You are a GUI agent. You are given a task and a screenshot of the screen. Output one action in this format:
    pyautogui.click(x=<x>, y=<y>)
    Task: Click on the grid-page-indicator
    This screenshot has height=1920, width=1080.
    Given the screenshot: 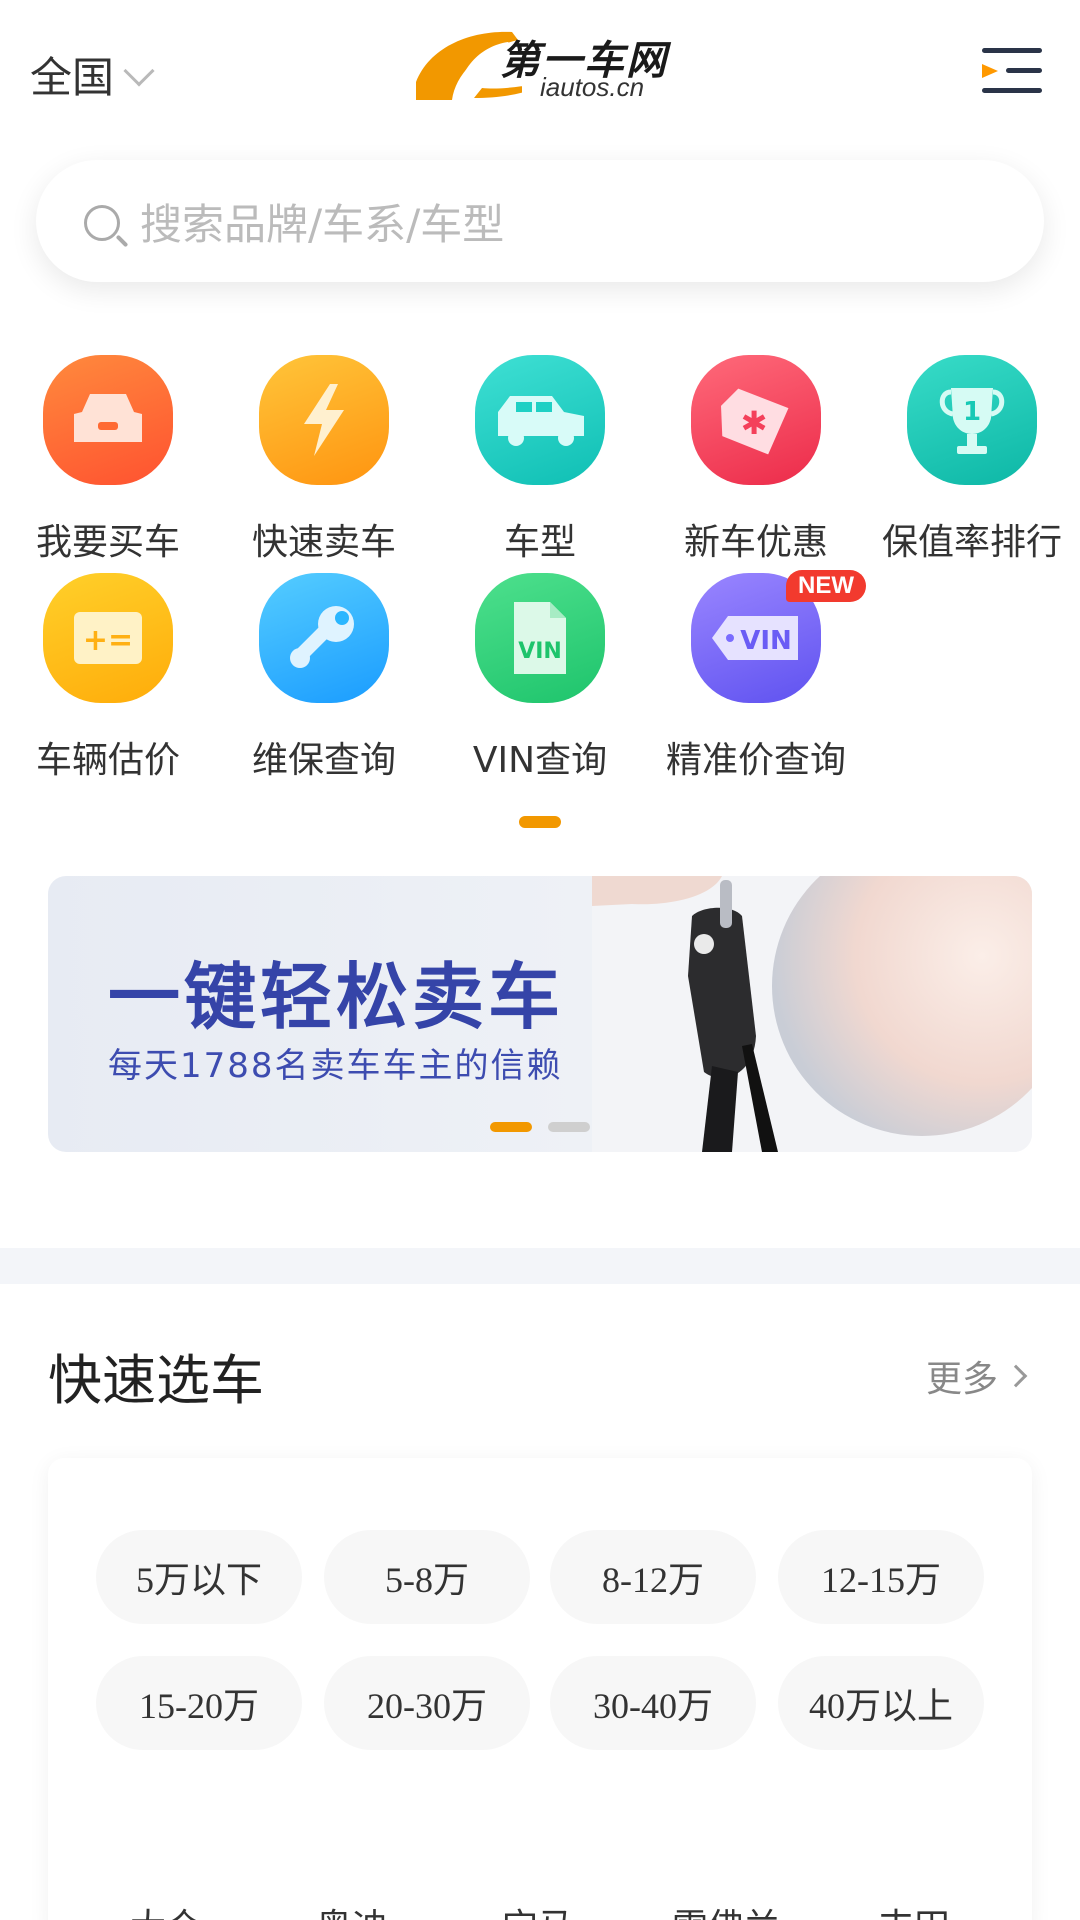 What is the action you would take?
    pyautogui.click(x=540, y=822)
    